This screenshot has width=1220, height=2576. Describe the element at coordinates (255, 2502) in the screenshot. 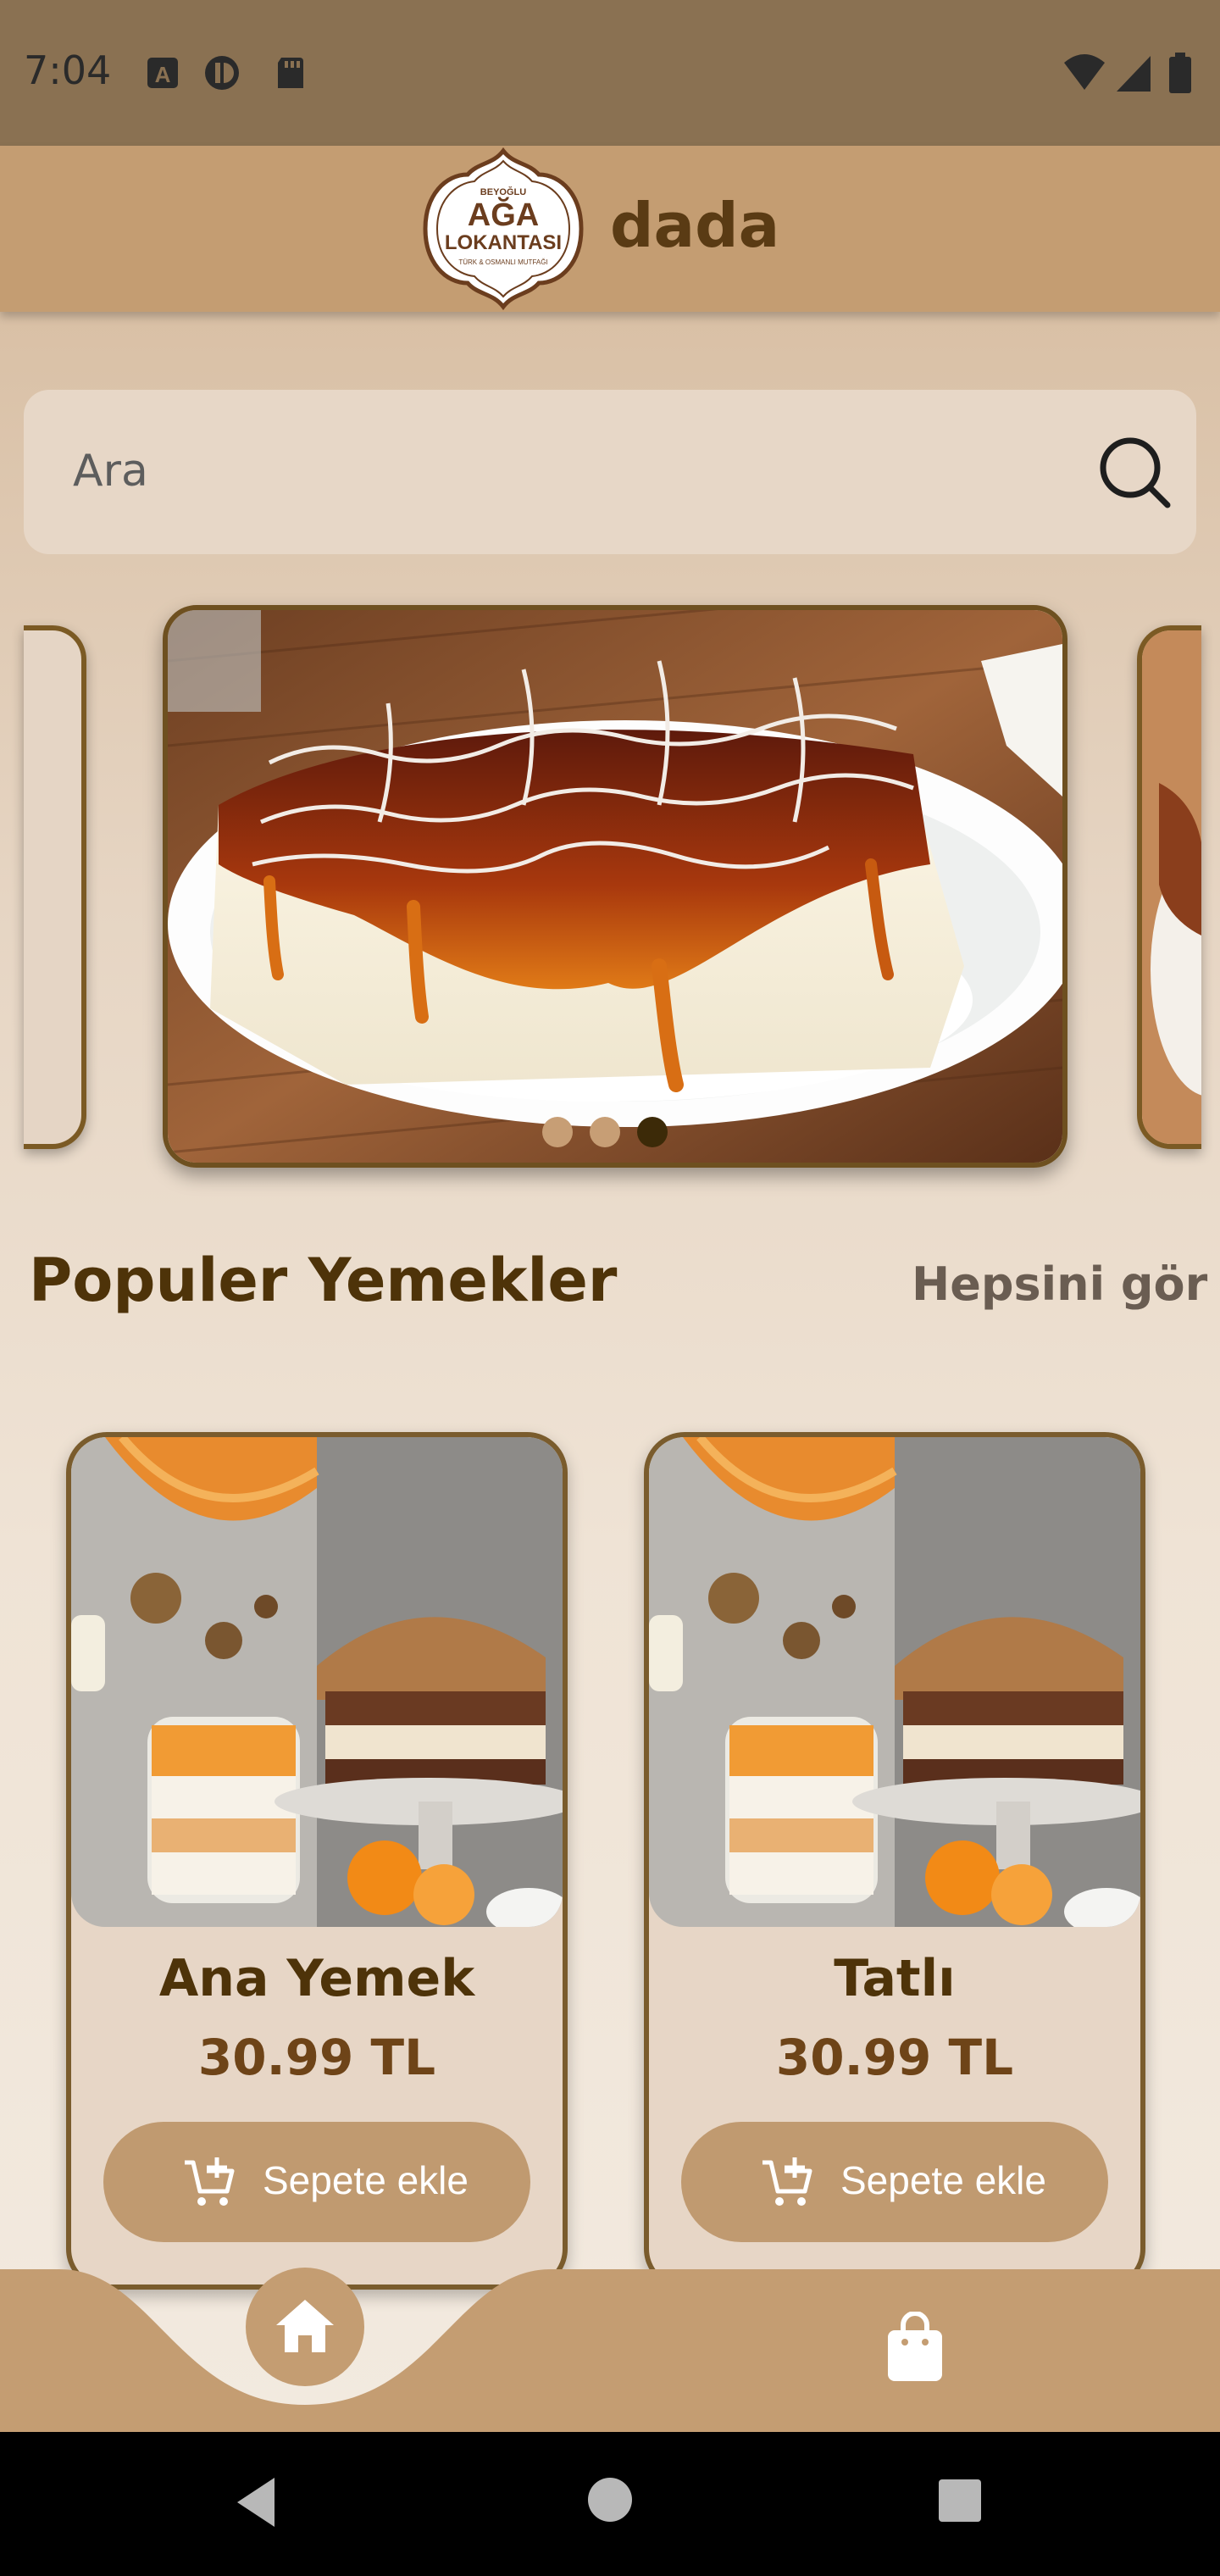

I see `back-icon` at that location.